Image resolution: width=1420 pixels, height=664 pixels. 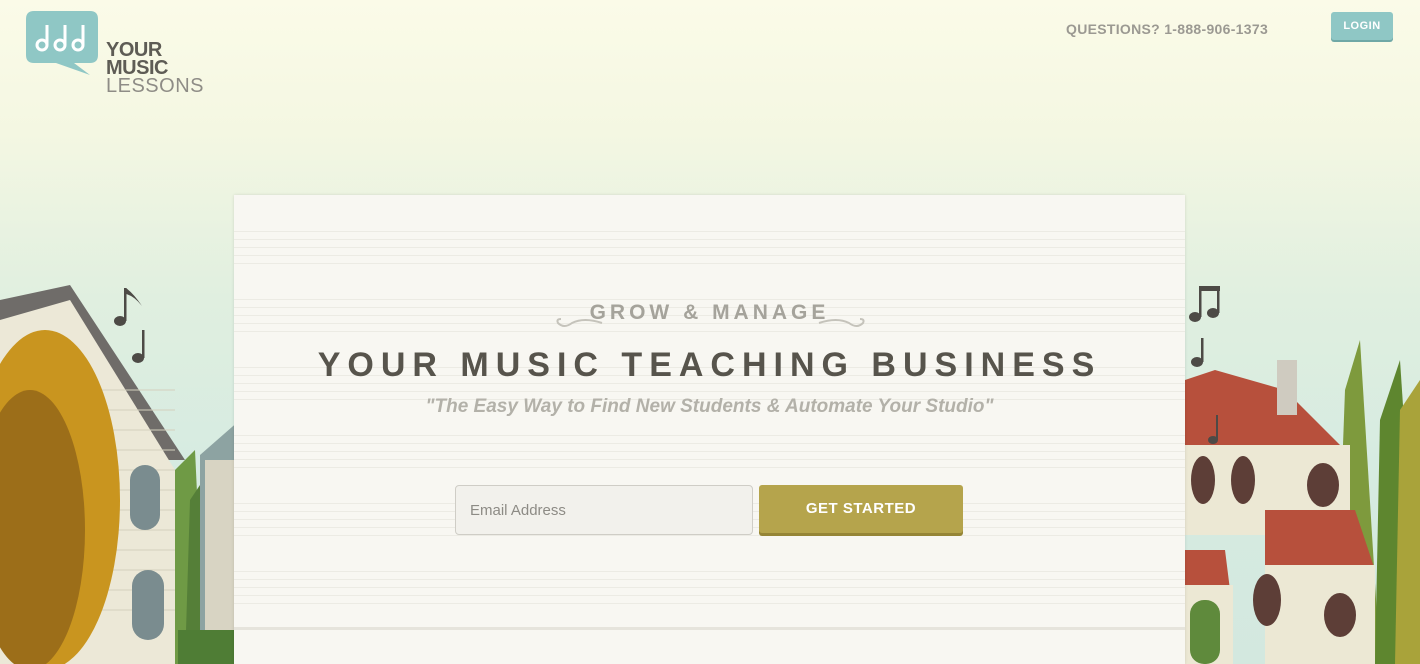 What do you see at coordinates (709, 365) in the screenshot?
I see `hero-headline: YOUR MUSIC TEACHING BUSINESS` at bounding box center [709, 365].